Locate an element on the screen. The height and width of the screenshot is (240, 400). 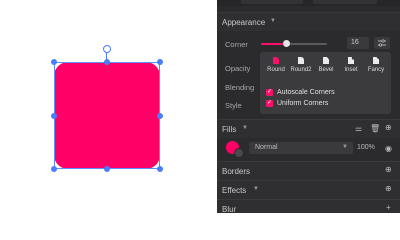
blur-section-header: Blur + is located at coordinates (308, 206).